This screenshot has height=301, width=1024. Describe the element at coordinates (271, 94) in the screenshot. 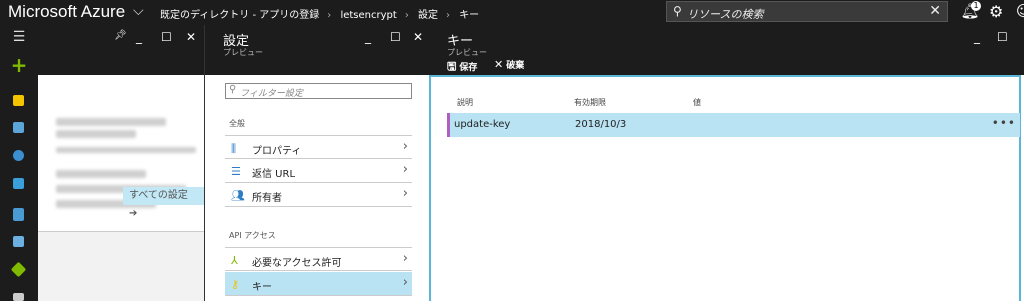

I see `filter-placeholder: フィルター設定` at that location.